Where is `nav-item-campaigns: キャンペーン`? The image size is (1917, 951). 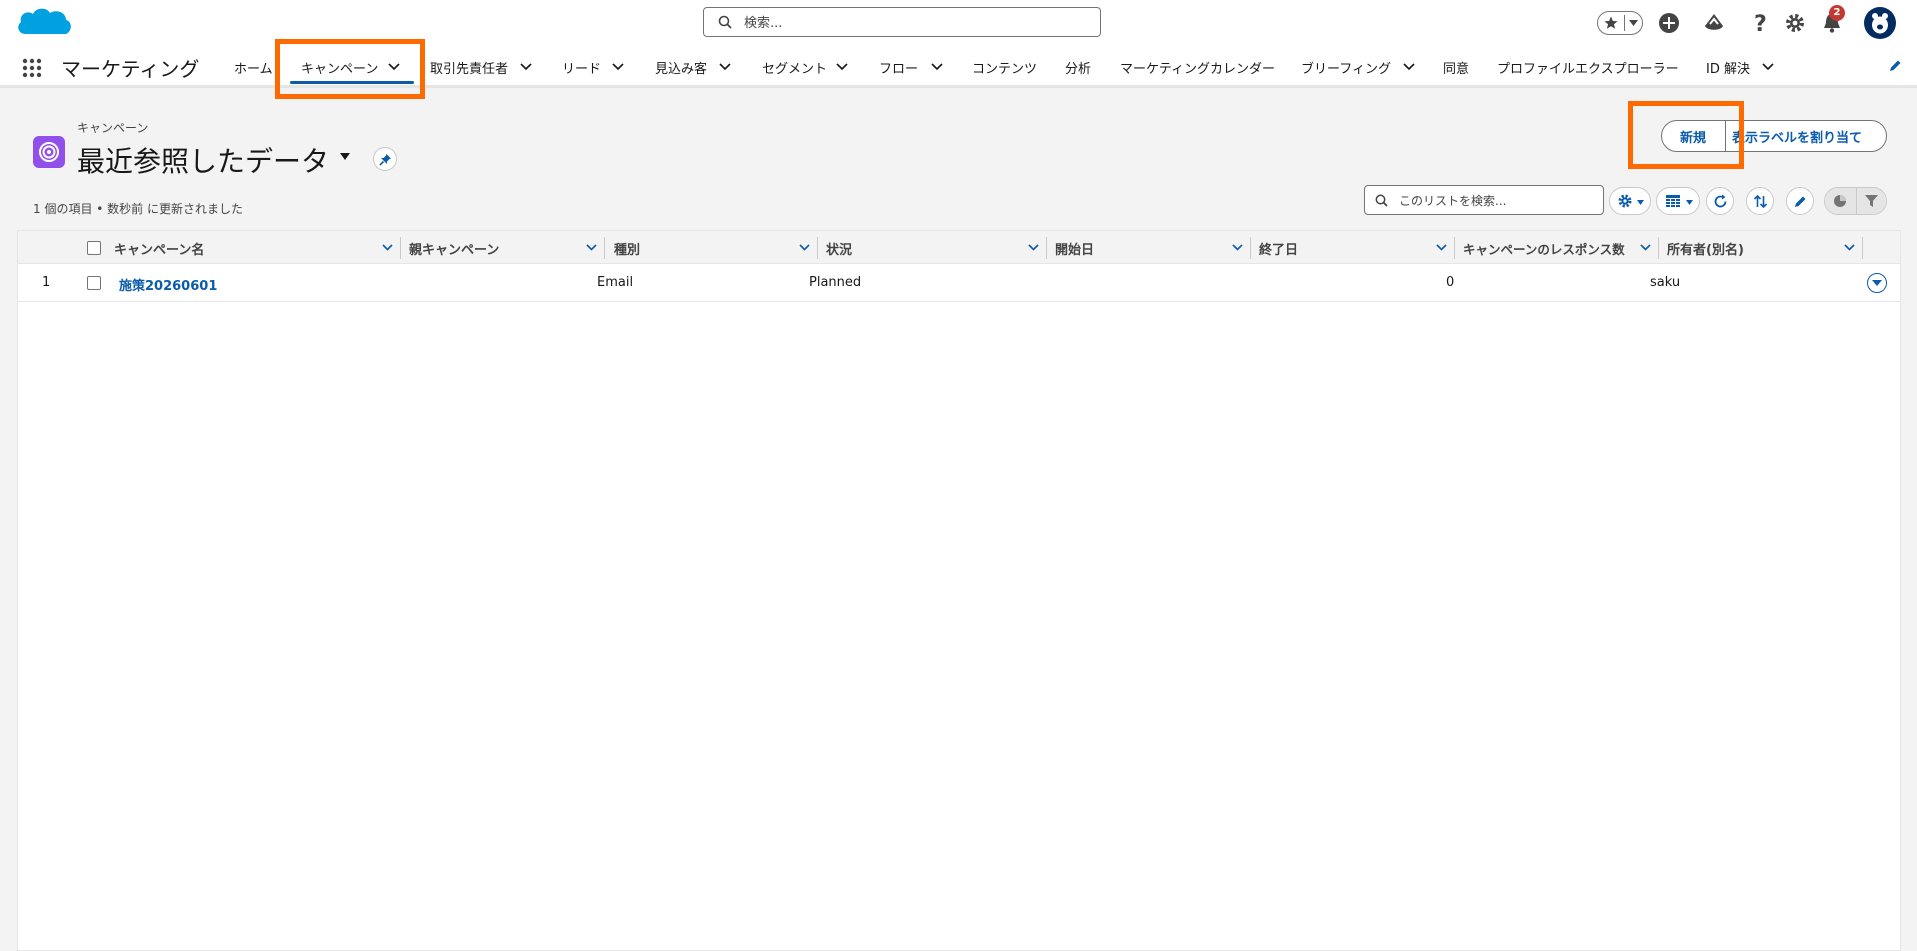 nav-item-campaigns: キャンペーン is located at coordinates (210, 66).